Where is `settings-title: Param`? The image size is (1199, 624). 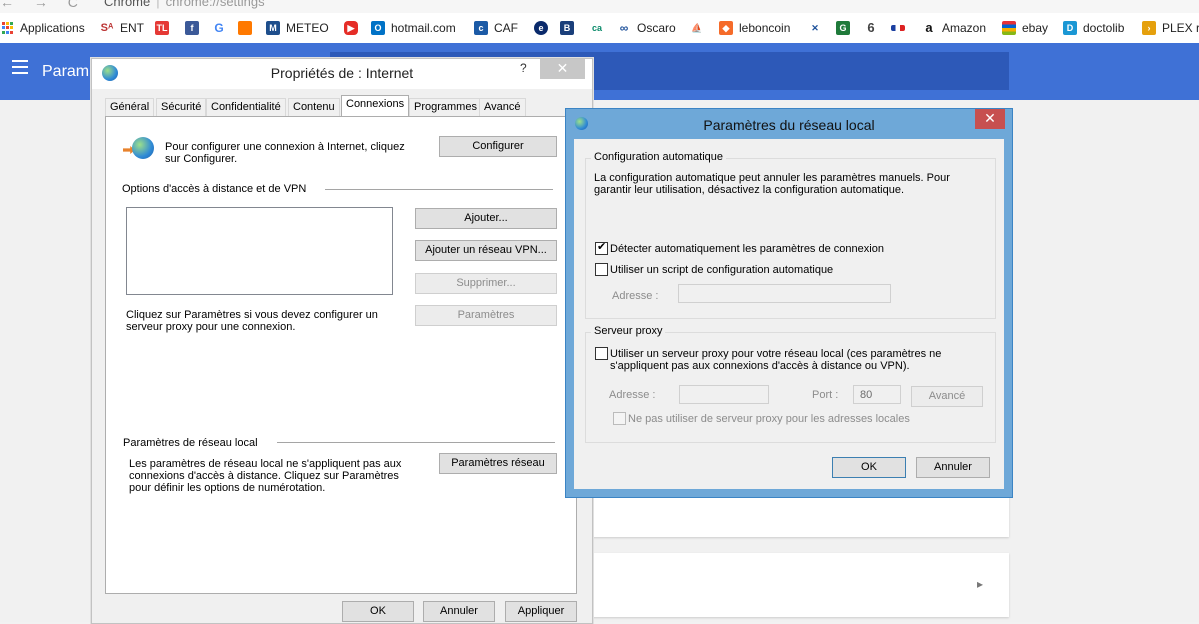
settings-title: Param is located at coordinates (66, 71).